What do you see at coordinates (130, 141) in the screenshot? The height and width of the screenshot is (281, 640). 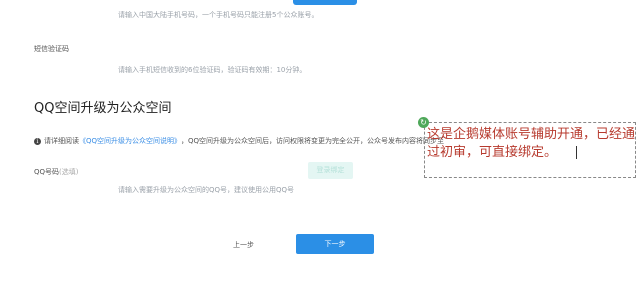 I see `qq-space-explanation-link: 《QQ空间升级为公众空间说明》` at bounding box center [130, 141].